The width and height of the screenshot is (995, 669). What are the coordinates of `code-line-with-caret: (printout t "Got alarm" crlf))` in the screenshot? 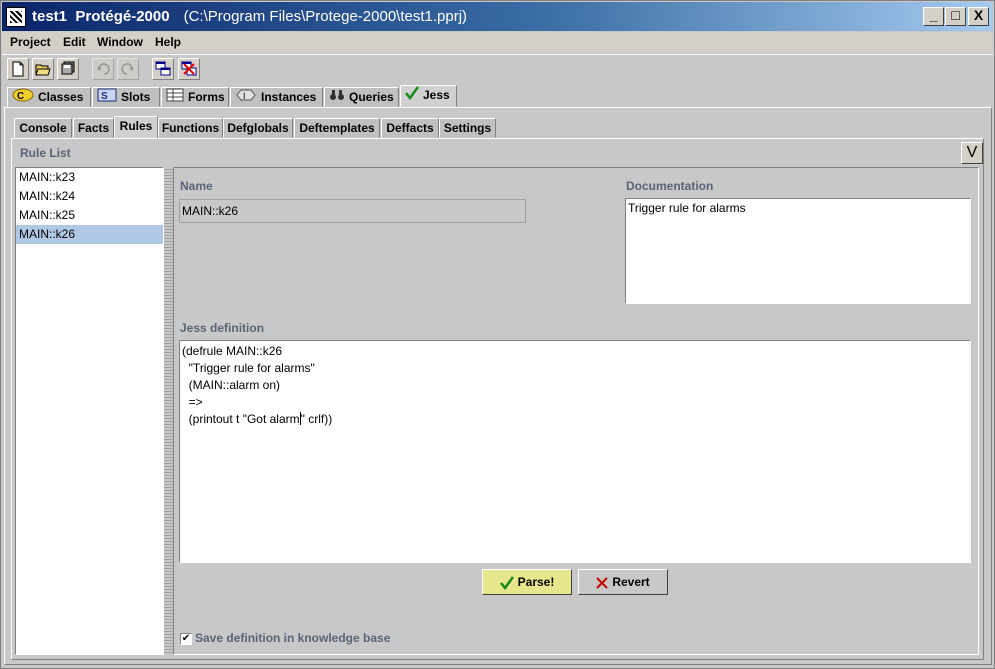 It's located at (575, 419).